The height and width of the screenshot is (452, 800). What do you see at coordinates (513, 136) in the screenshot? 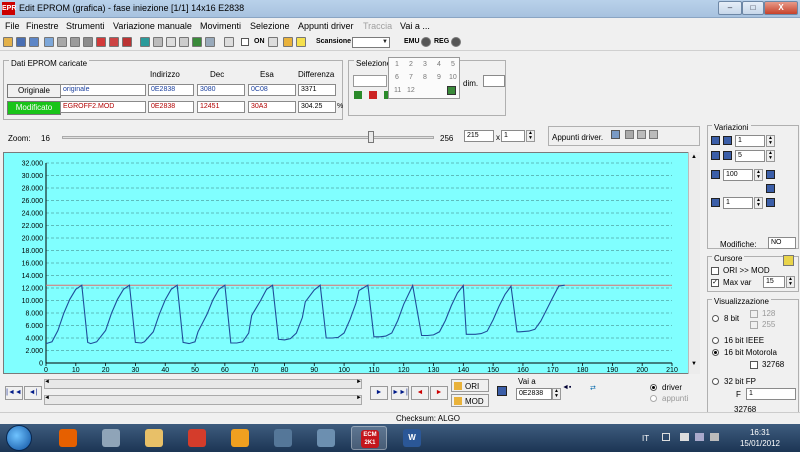
I see `zoom-multiplier-field: 1` at bounding box center [513, 136].